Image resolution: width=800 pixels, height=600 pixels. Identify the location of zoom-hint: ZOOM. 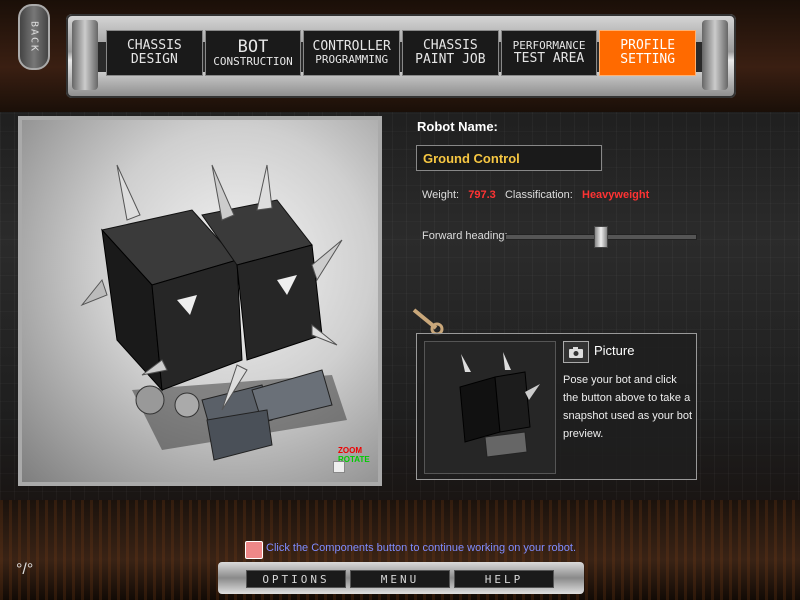
(350, 450).